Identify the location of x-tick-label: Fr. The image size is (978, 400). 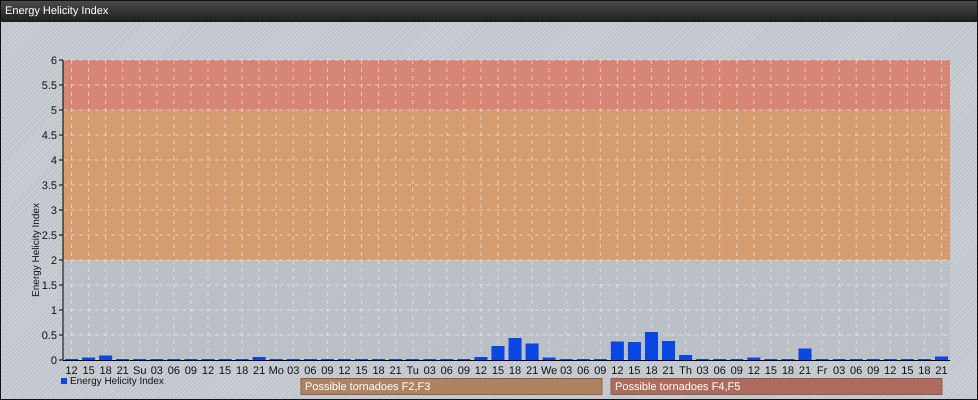
(822, 371).